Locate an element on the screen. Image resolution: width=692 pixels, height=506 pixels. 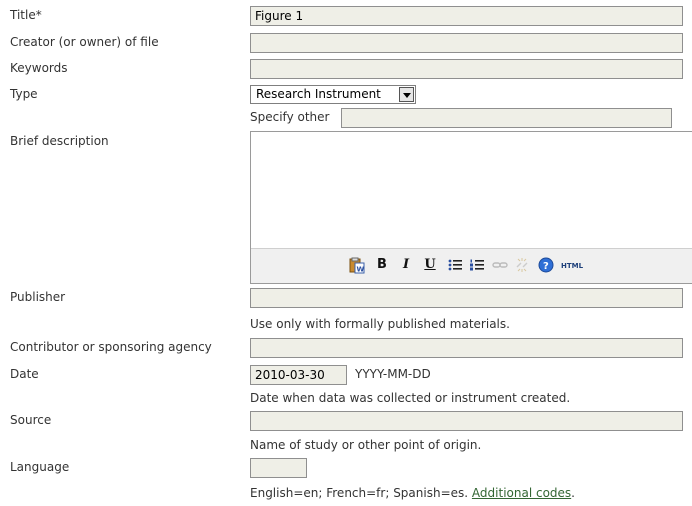
contributor-input is located at coordinates (466, 348).